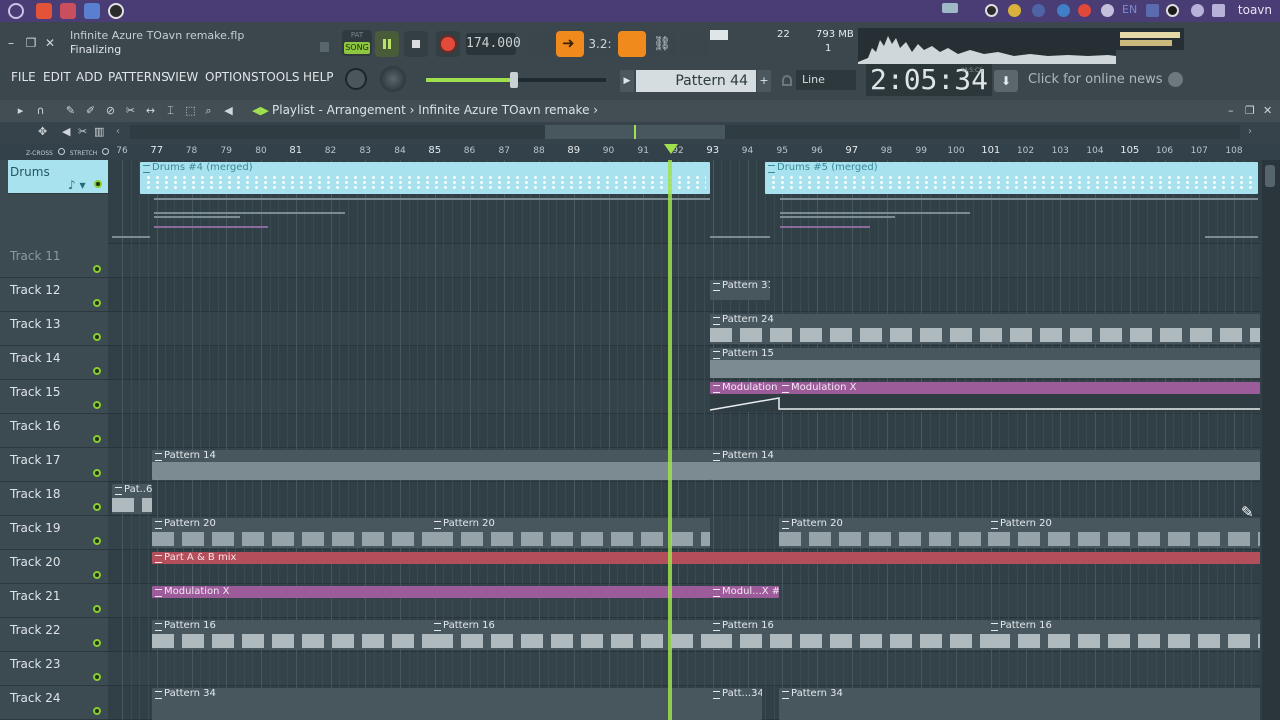  I want to click on minimize-button: –, so click(11, 43).